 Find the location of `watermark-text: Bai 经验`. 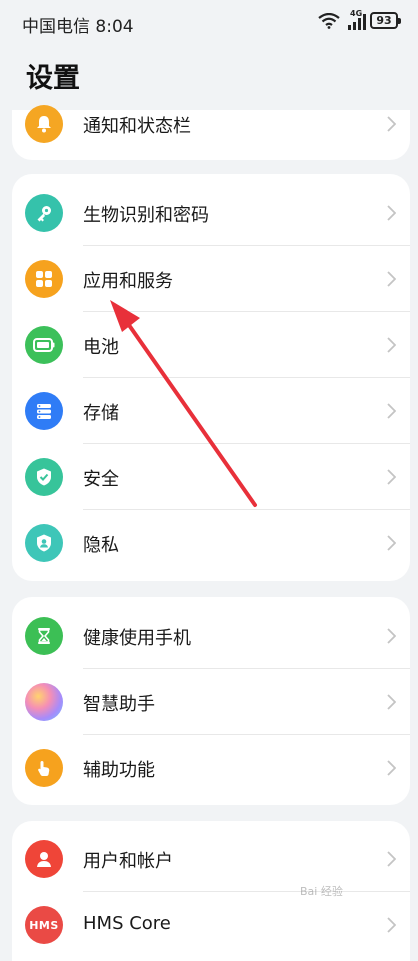

watermark-text: Bai 经验 is located at coordinates (321, 891).